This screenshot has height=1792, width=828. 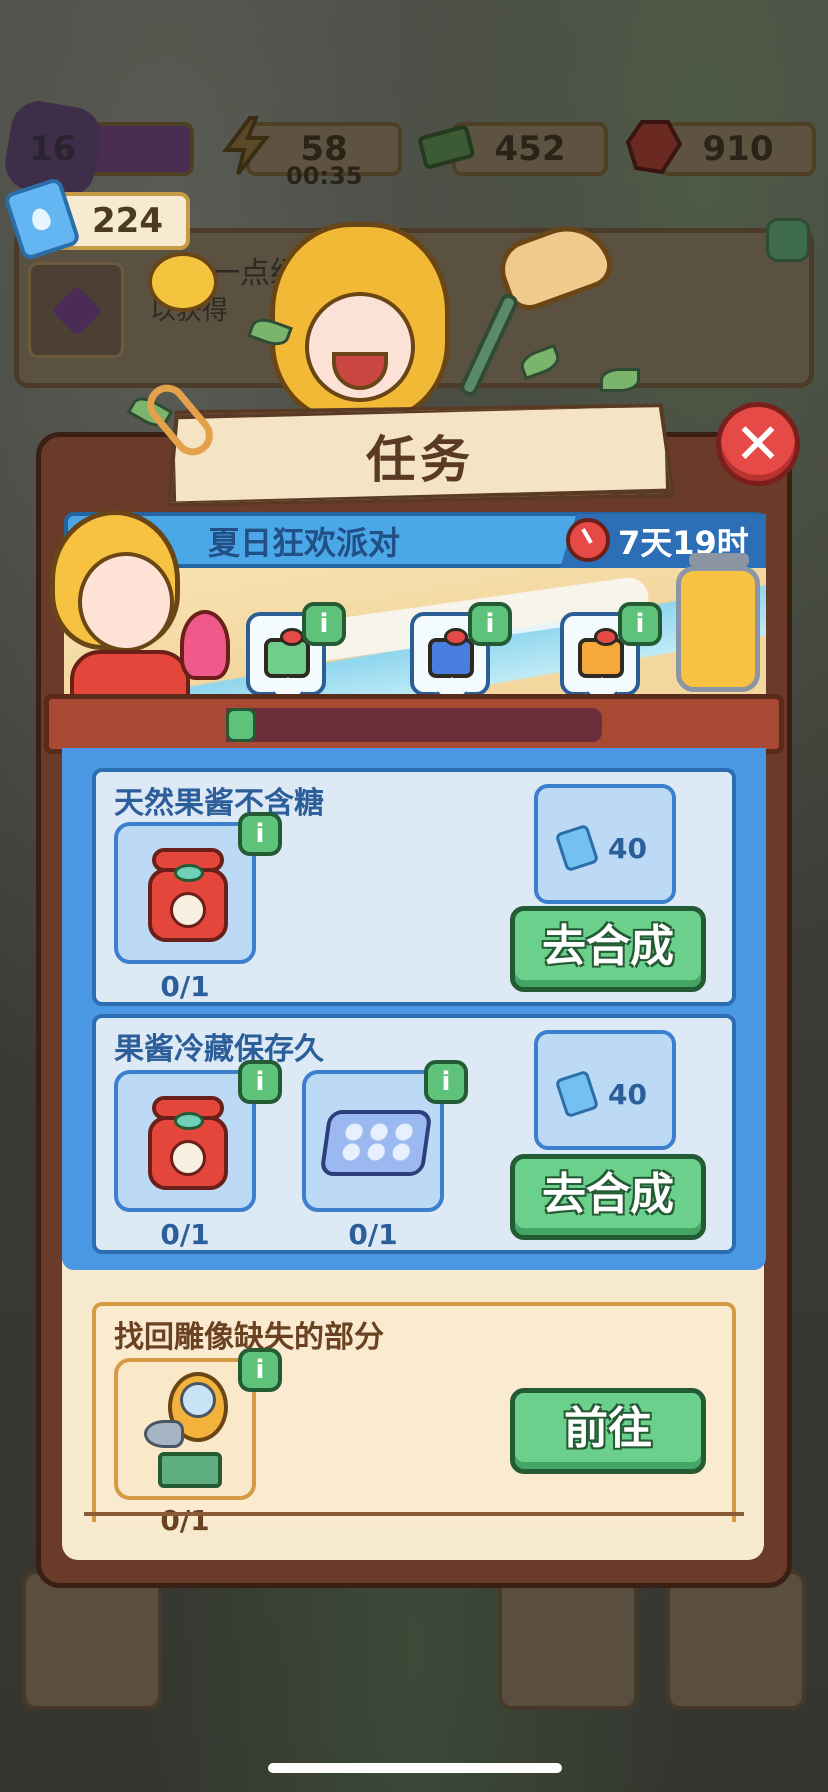 I want to click on cash-icon, so click(x=446, y=146).